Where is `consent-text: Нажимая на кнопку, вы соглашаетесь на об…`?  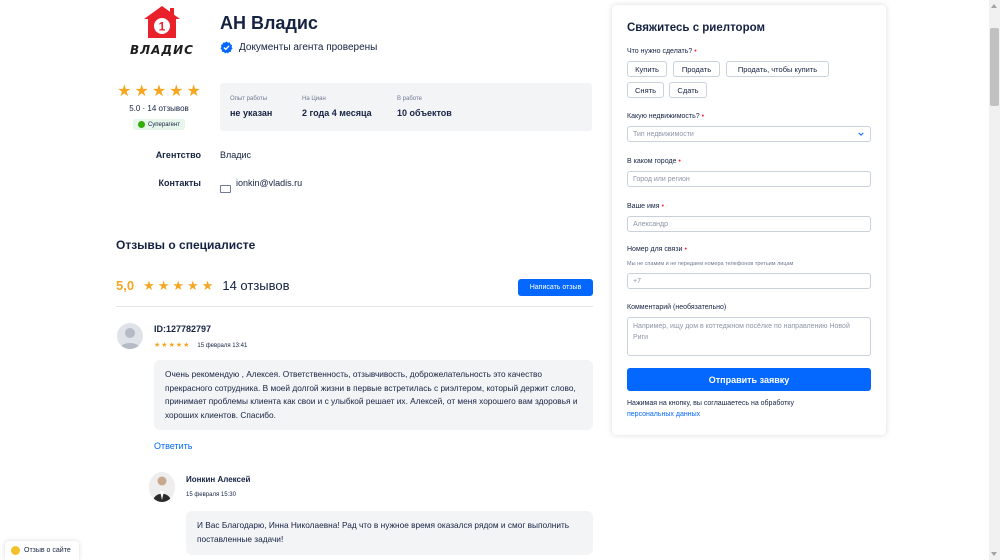 consent-text: Нажимая на кнопку, вы соглашаетесь на об… is located at coordinates (747, 409).